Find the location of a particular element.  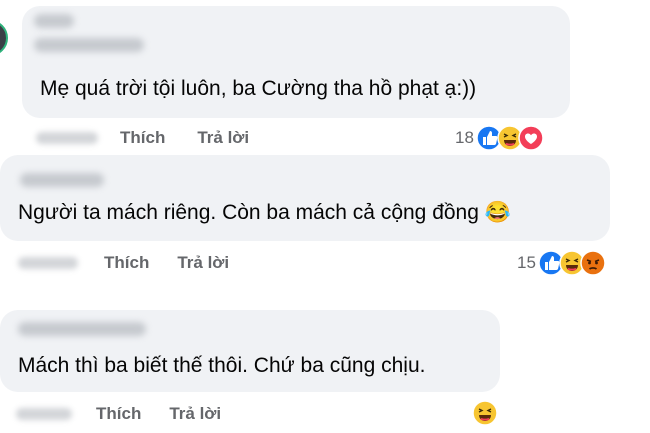

reaction-count: 15 is located at coordinates (526, 262).